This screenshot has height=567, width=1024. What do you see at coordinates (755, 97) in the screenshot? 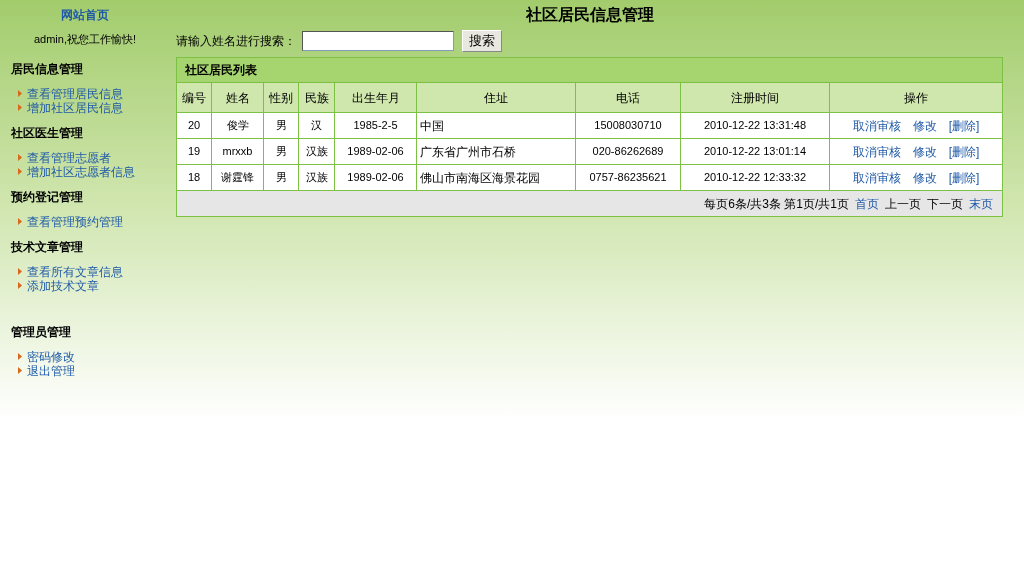
I see `column-header: 注册时间` at bounding box center [755, 97].